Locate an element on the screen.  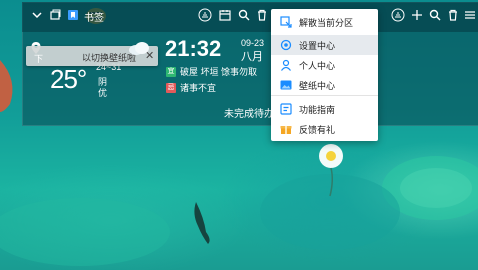
chevron-down-icon is located at coordinates (37, 15).